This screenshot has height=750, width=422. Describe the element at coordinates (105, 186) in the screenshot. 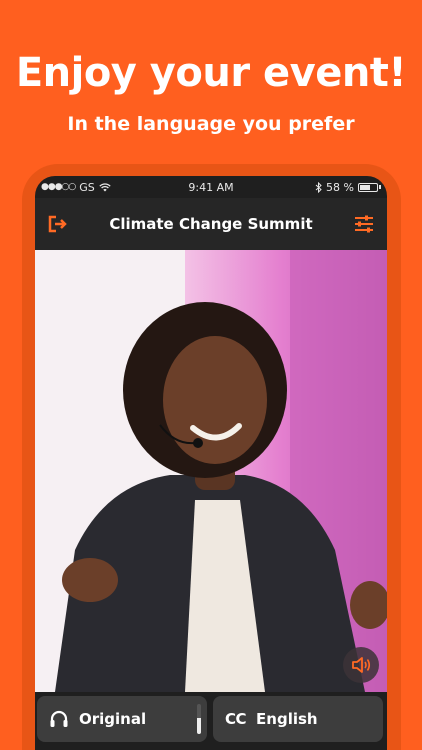

I see `wifi-icon` at that location.